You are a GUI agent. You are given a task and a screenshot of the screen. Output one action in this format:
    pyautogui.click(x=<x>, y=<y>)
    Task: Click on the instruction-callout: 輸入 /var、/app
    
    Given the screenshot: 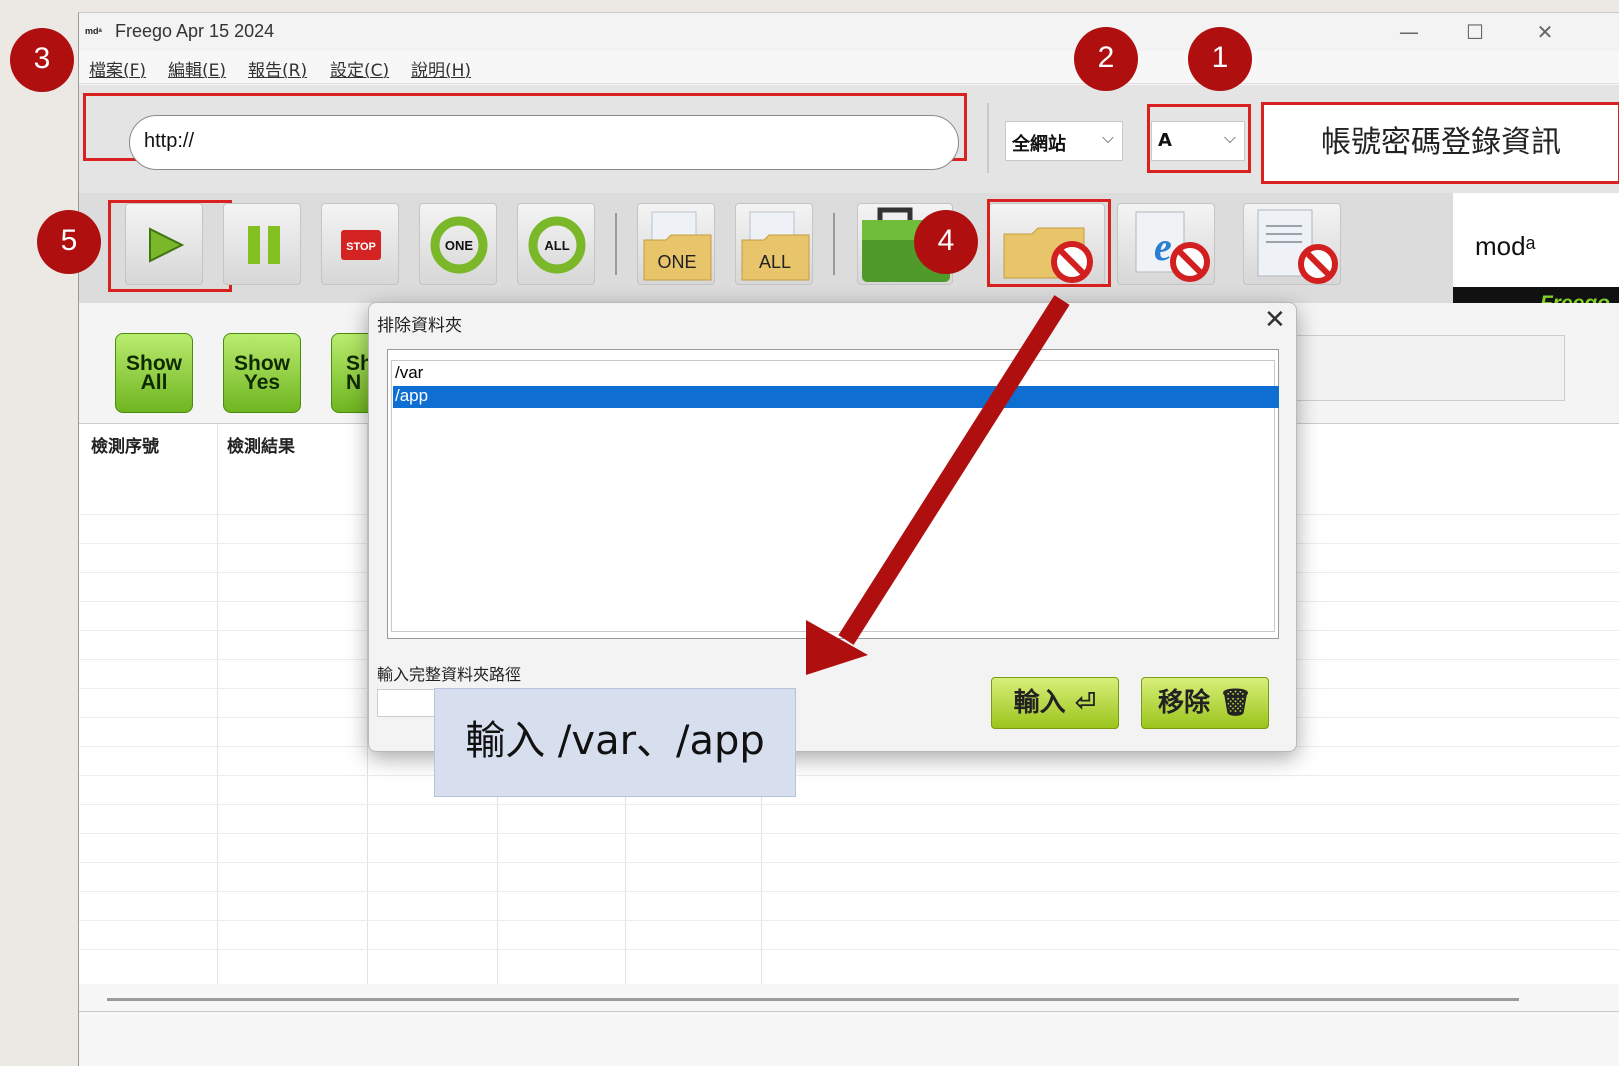 What is the action you would take?
    pyautogui.click(x=615, y=742)
    